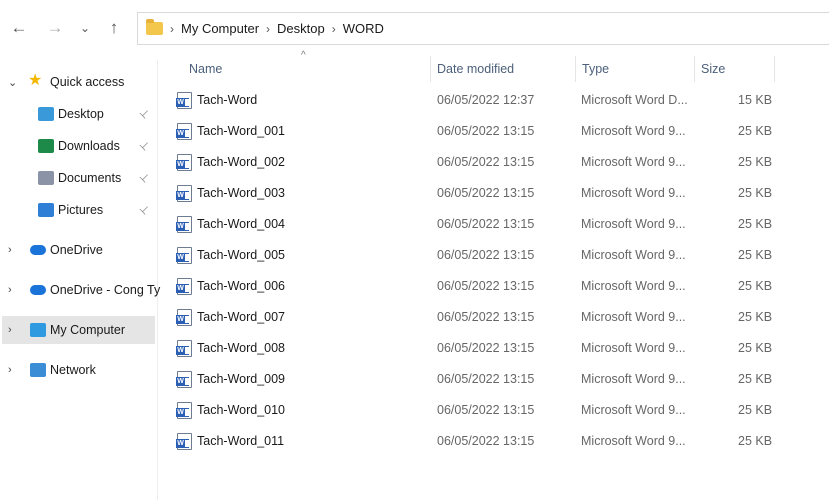  I want to click on address-bar: › My Computer › Desktop › WORD, so click(483, 28).